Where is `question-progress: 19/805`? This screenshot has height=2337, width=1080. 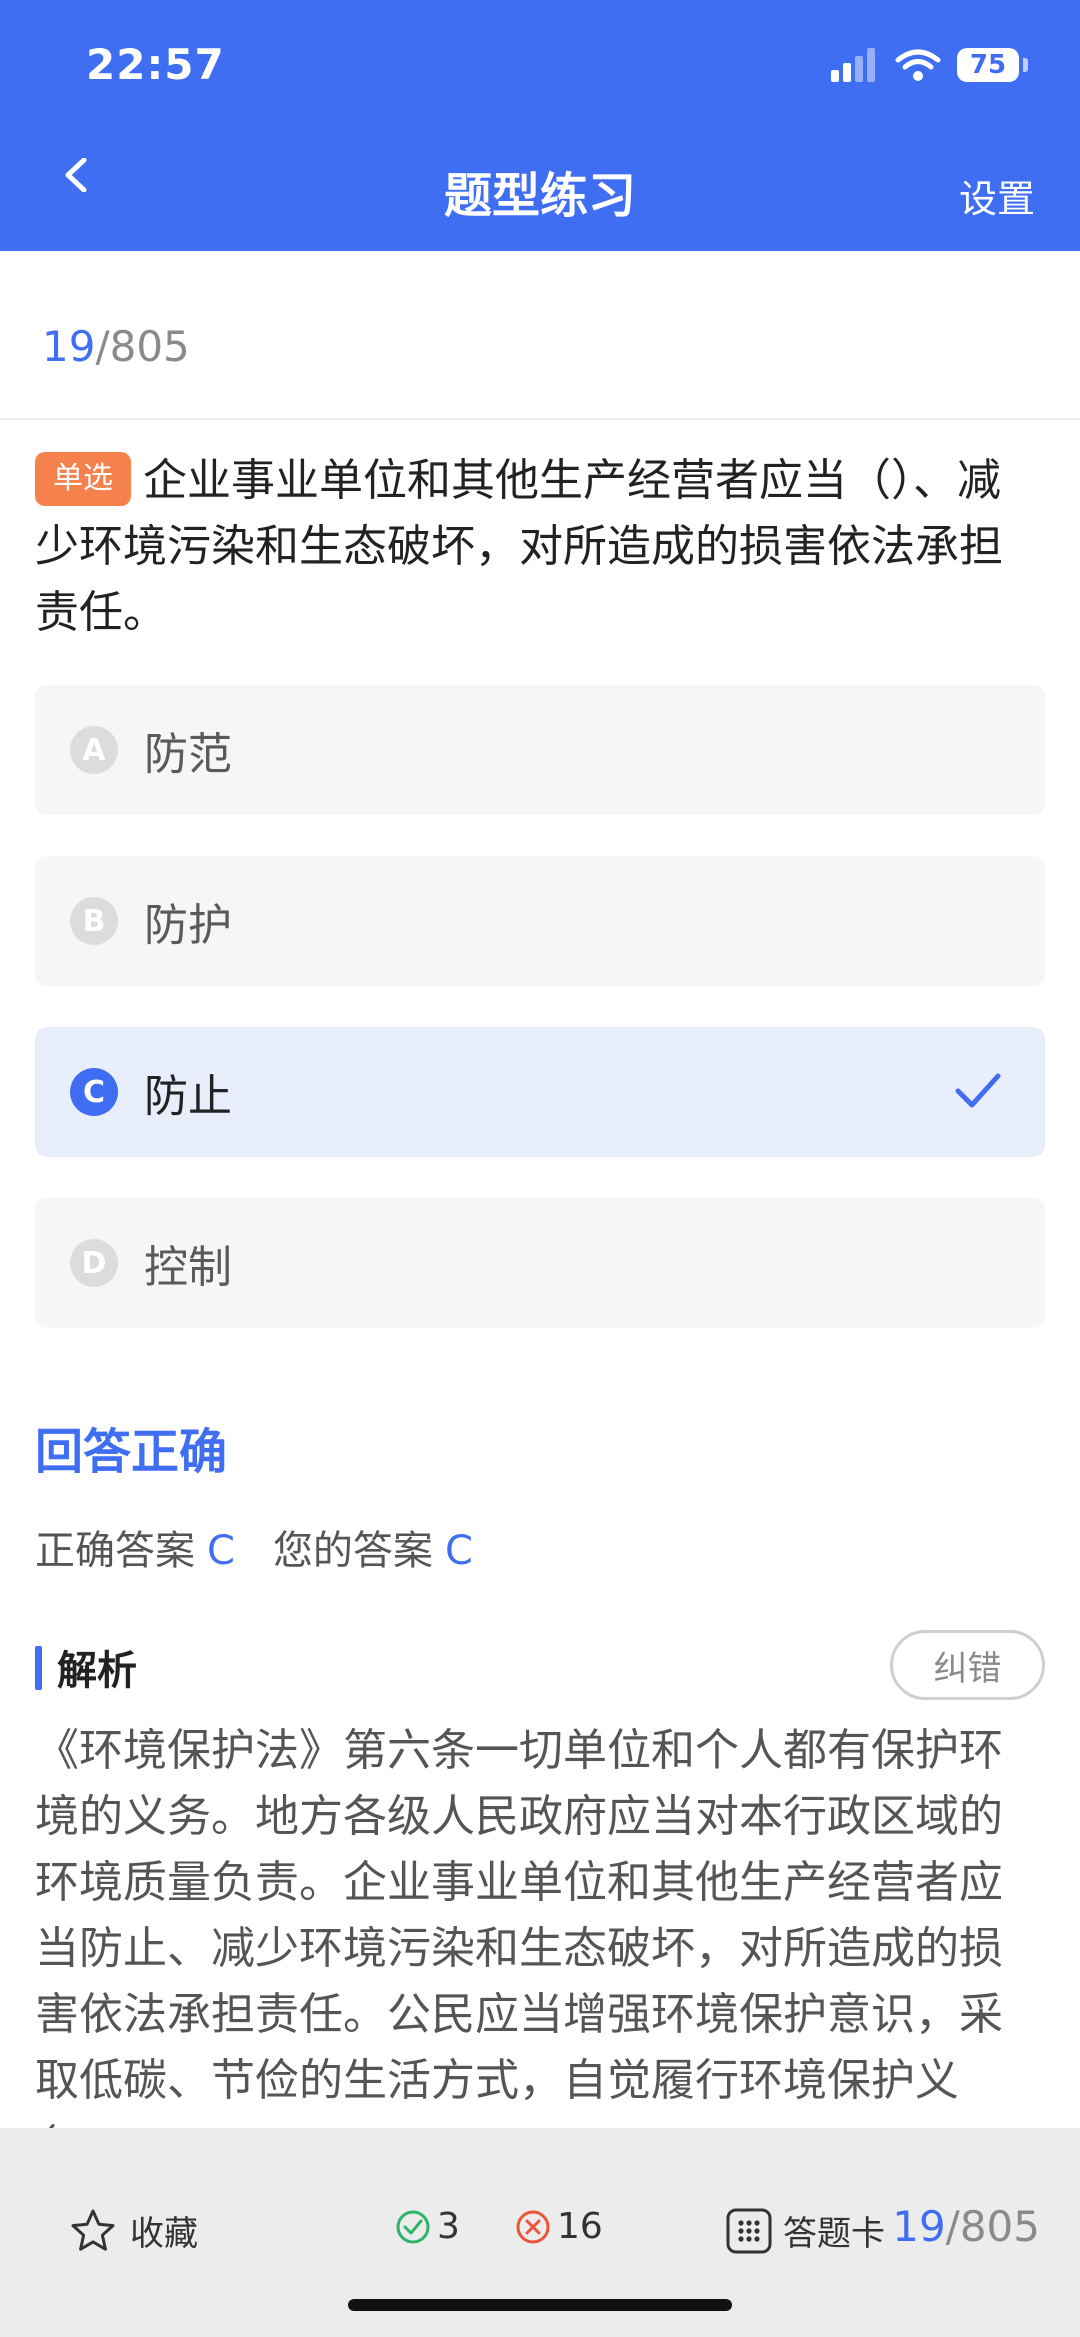 question-progress: 19/805 is located at coordinates (116, 346).